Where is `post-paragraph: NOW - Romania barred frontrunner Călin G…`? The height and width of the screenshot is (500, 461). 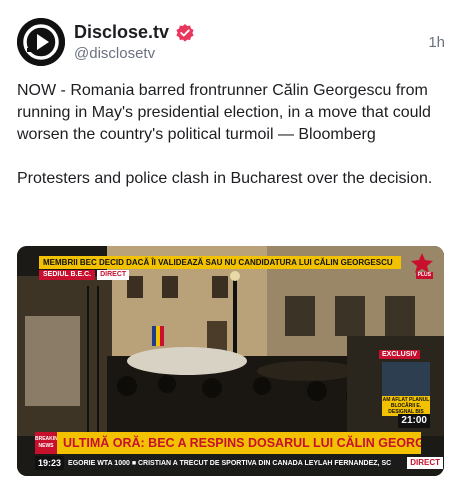 post-paragraph: NOW - Romania barred frontrunner Călin G… is located at coordinates (224, 112).